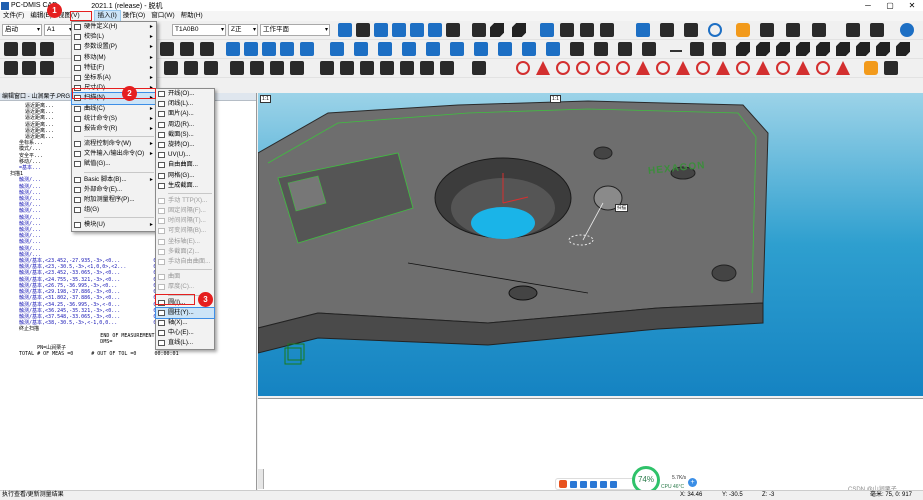 The image size is (923, 500). Describe the element at coordinates (481, 49) in the screenshot. I see `cylinder-feature-icon` at that location.